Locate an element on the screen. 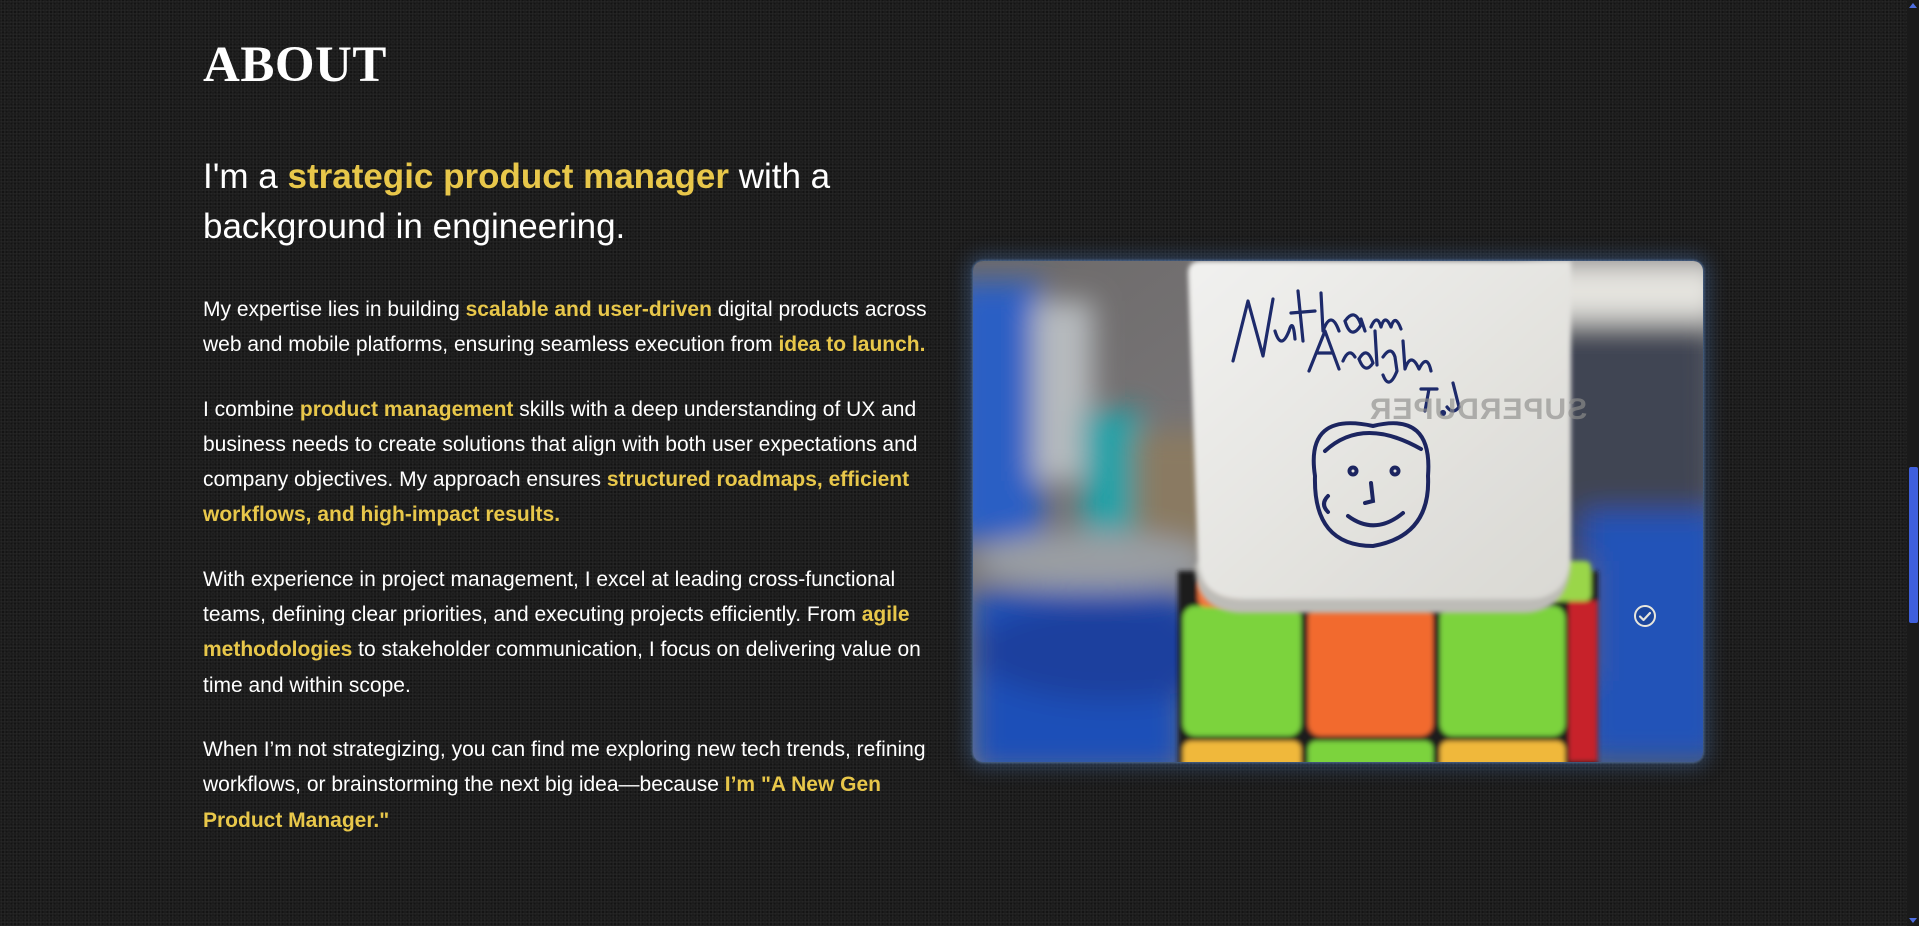 This screenshot has height=926, width=1919. page-scrollbar is located at coordinates (1913, 463).